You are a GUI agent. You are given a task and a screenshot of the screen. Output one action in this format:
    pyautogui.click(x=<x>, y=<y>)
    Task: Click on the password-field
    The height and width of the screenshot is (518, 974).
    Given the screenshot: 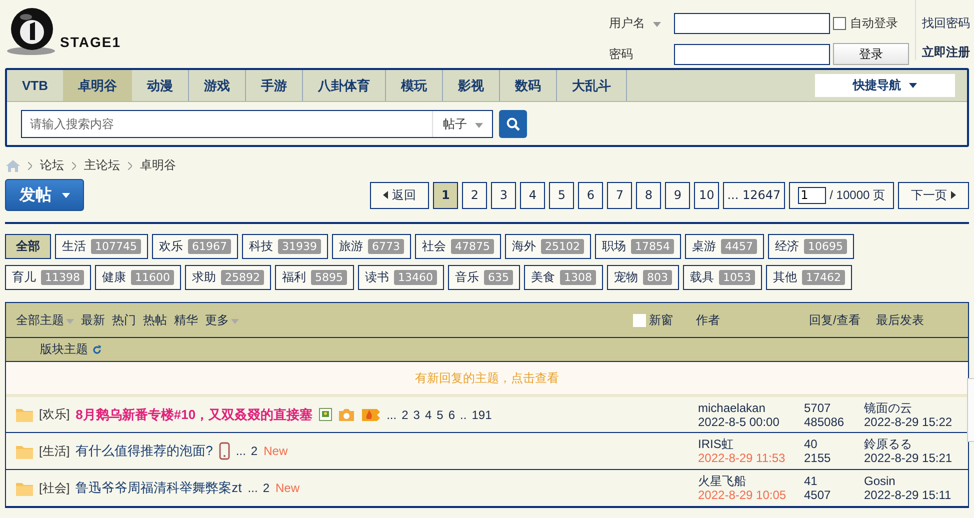 What is the action you would take?
    pyautogui.click(x=752, y=54)
    